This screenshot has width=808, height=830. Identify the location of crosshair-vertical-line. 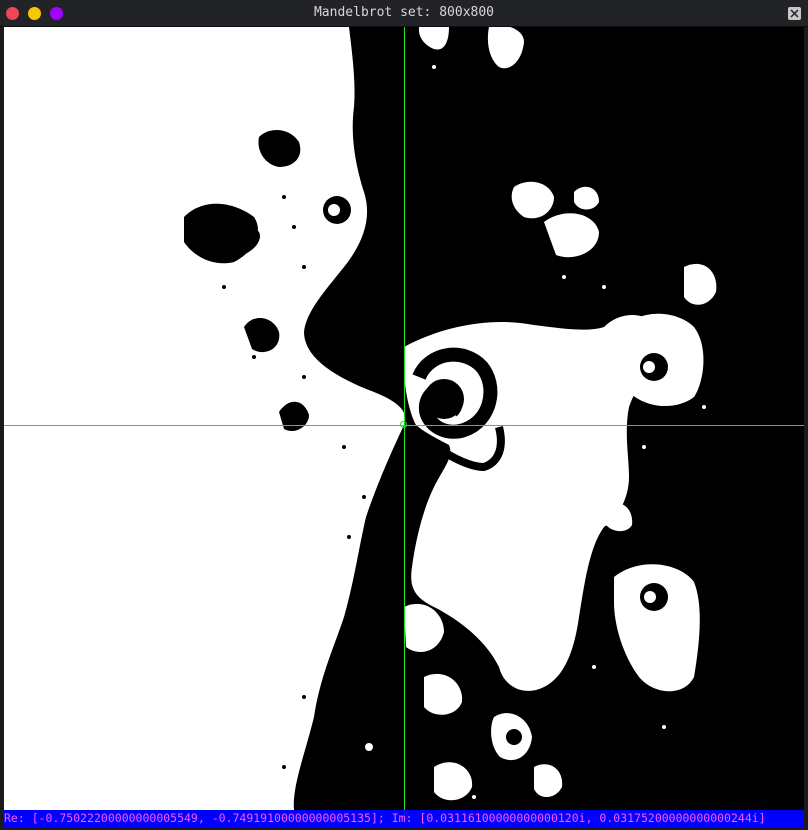
(404, 418).